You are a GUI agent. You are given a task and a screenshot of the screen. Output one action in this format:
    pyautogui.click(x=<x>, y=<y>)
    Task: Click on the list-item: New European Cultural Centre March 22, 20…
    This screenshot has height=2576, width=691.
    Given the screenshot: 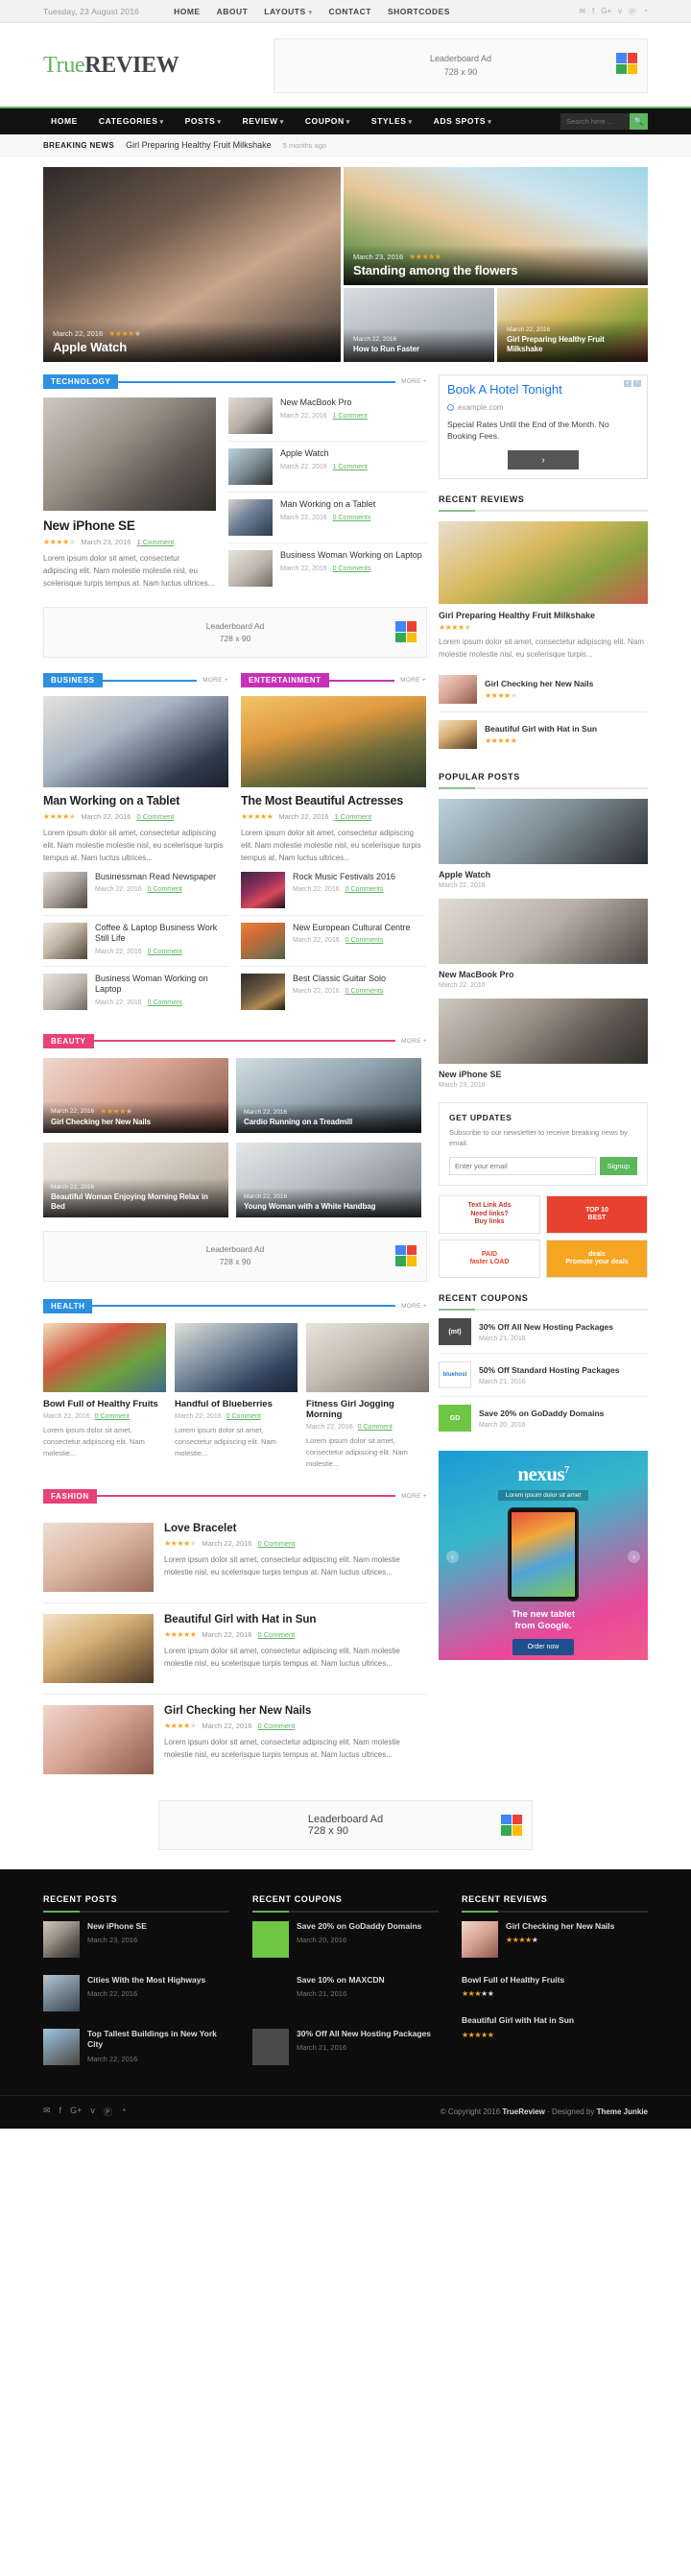 What is the action you would take?
    pyautogui.click(x=333, y=941)
    